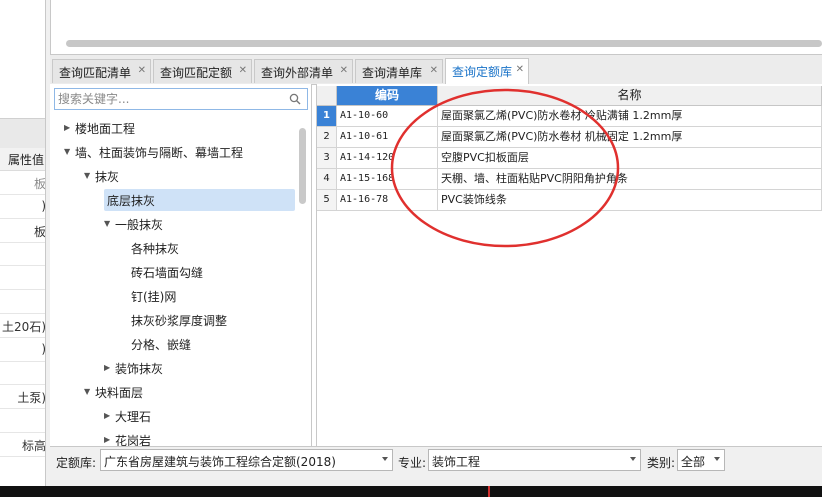 The image size is (822, 497). Describe the element at coordinates (412, 463) in the screenshot. I see `major-label: 专业:` at that location.